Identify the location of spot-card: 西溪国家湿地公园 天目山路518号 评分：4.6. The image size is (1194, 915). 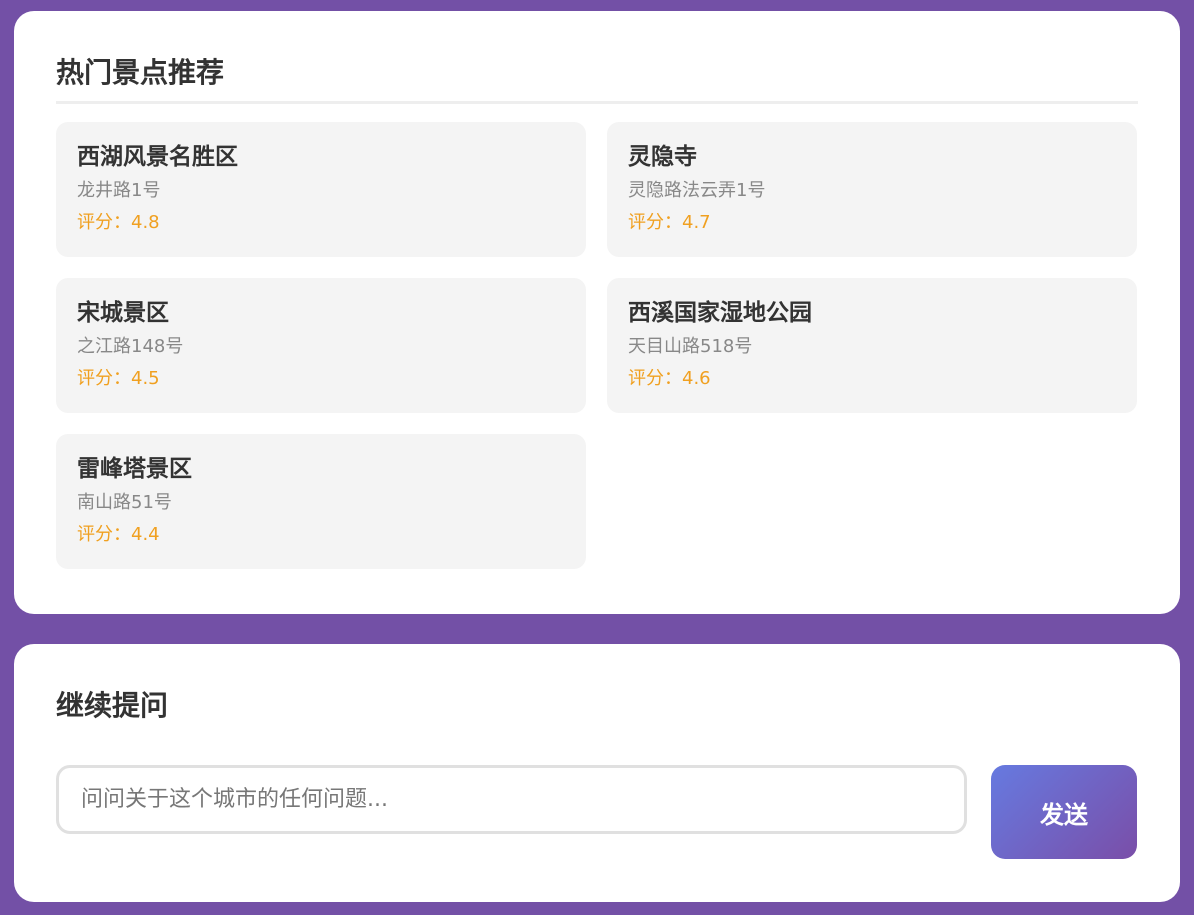
(872, 345).